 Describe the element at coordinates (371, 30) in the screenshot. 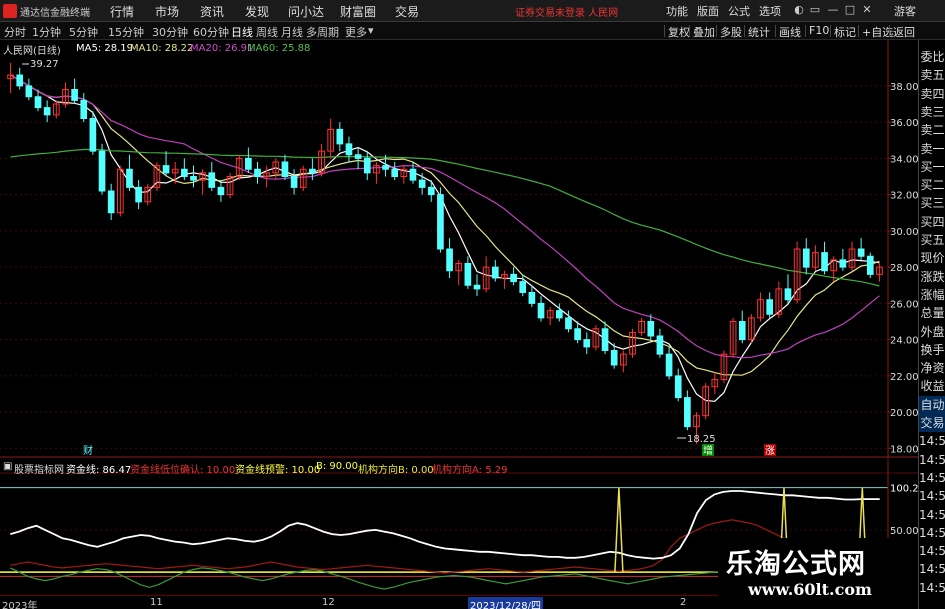

I see `period-more-chevron-icon: ▾` at that location.